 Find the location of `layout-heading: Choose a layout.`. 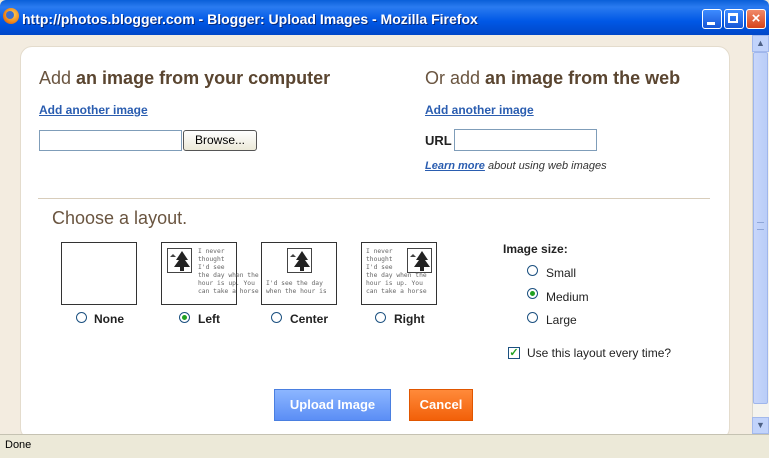

layout-heading: Choose a layout. is located at coordinates (120, 218).